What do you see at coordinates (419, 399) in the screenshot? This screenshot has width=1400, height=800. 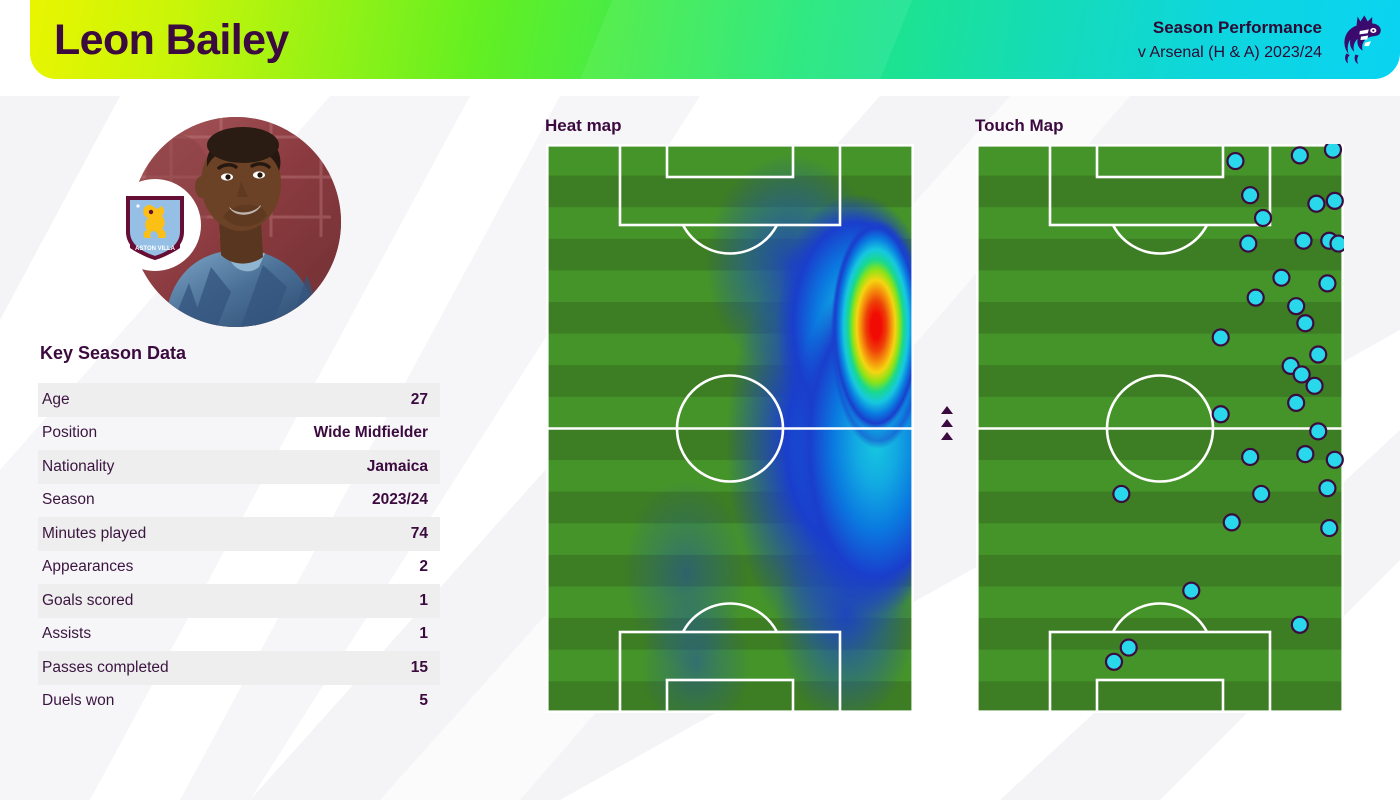 I see `stat-value: 27` at bounding box center [419, 399].